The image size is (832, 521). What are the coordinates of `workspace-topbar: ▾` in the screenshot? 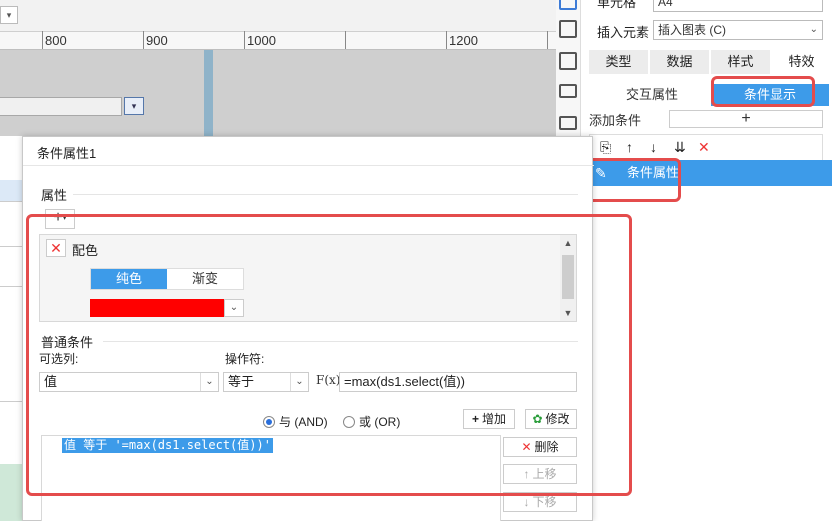 It's located at (278, 16).